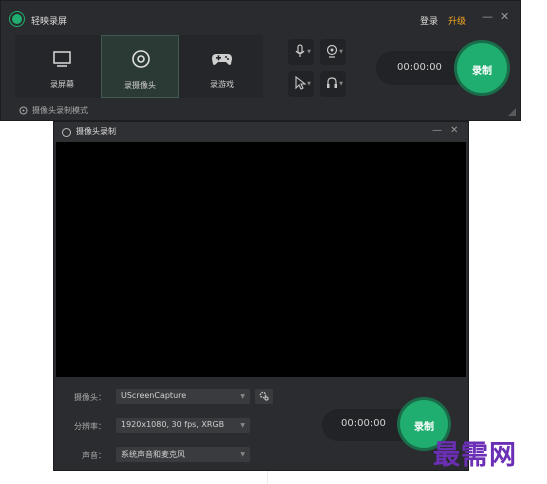  I want to click on camera-window-title: 摄像头录制, so click(96, 131).